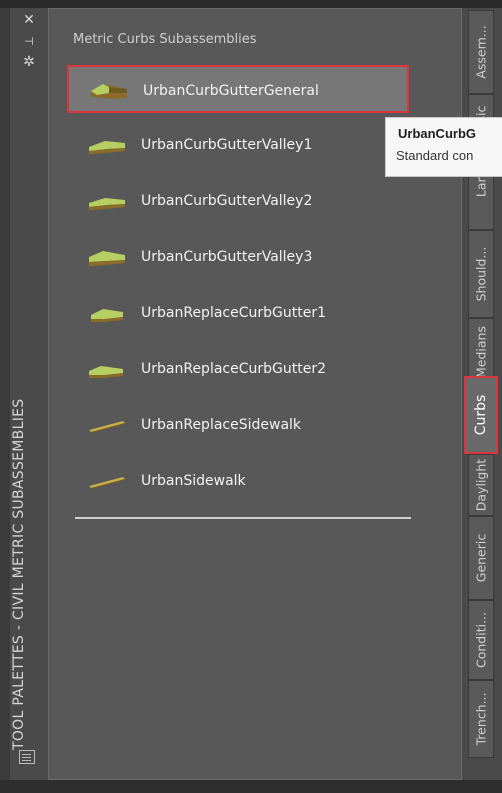 The height and width of the screenshot is (793, 502). I want to click on tool-item-urbancurbguttervalley3: UrbanCurbGutterValley3, so click(238, 257).